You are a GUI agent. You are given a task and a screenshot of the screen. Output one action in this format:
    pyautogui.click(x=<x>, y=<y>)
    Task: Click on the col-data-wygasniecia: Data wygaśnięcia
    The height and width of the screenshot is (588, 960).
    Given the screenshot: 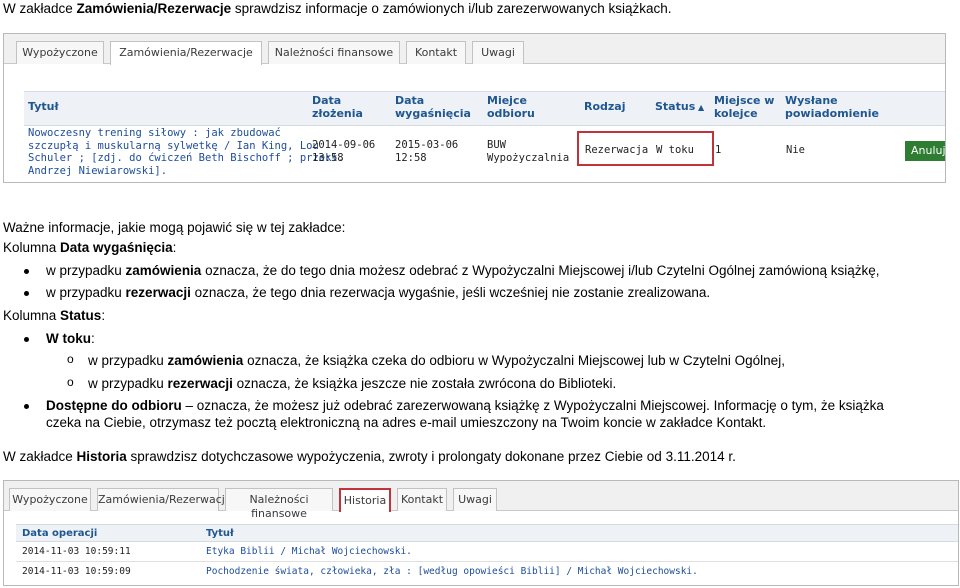 What is the action you would take?
    pyautogui.click(x=433, y=107)
    